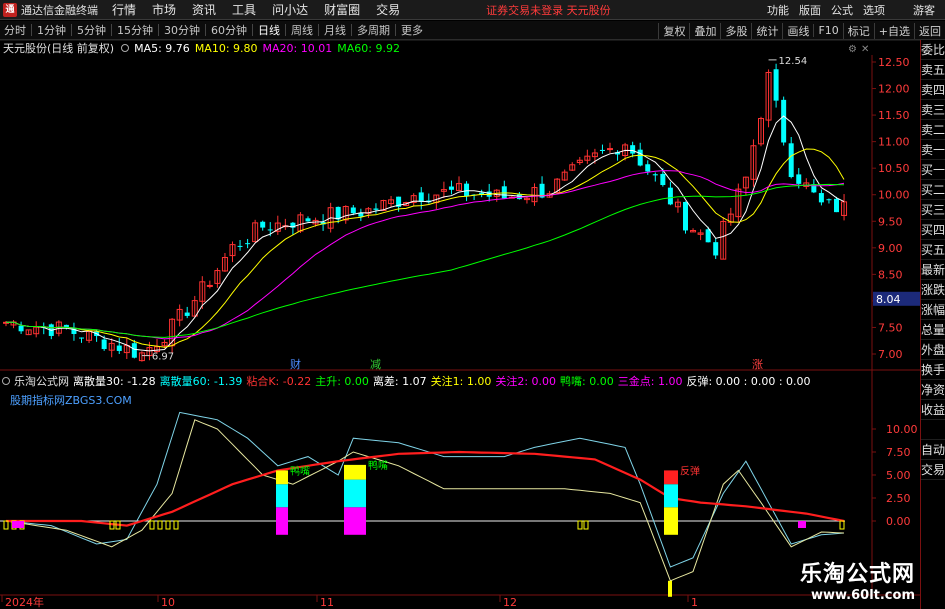 This screenshot has width=945, height=609. What do you see at coordinates (704, 30) in the screenshot?
I see `tool-overlay: 叠加` at bounding box center [704, 30].